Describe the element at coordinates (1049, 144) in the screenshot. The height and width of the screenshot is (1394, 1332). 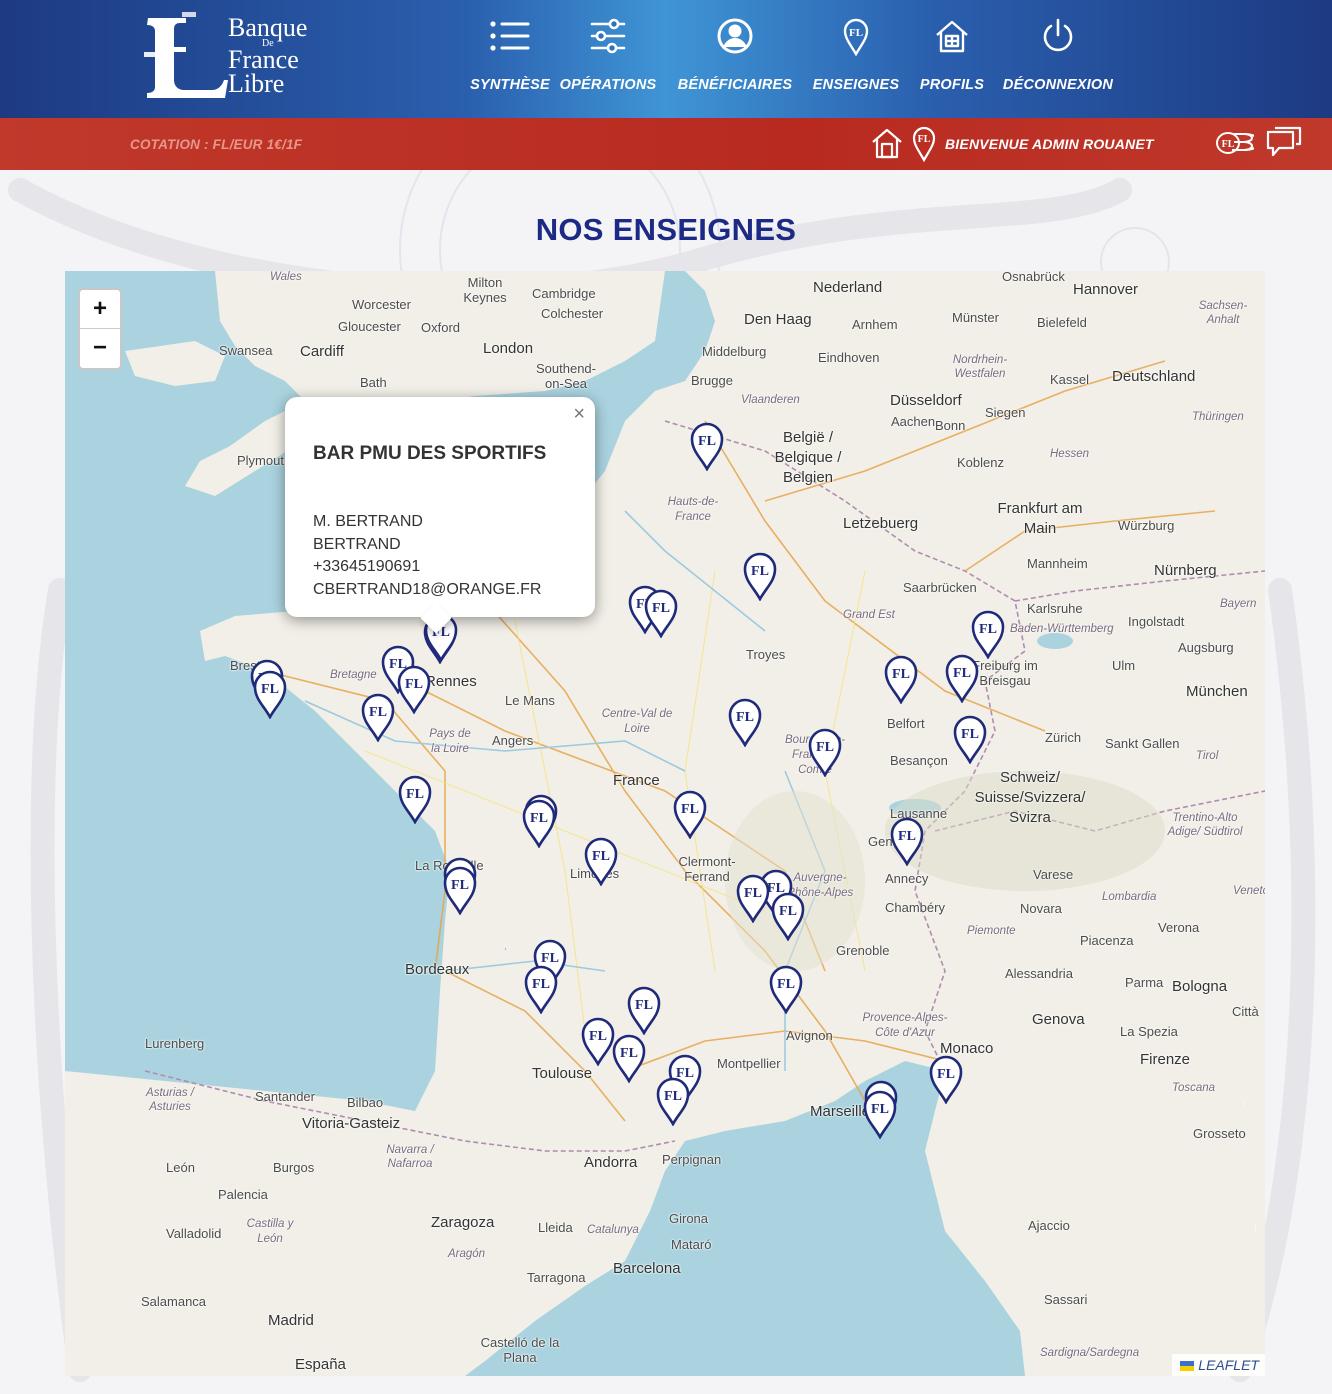
I see `welcome-text: BIENVENUE ADMIN ROUANET` at that location.